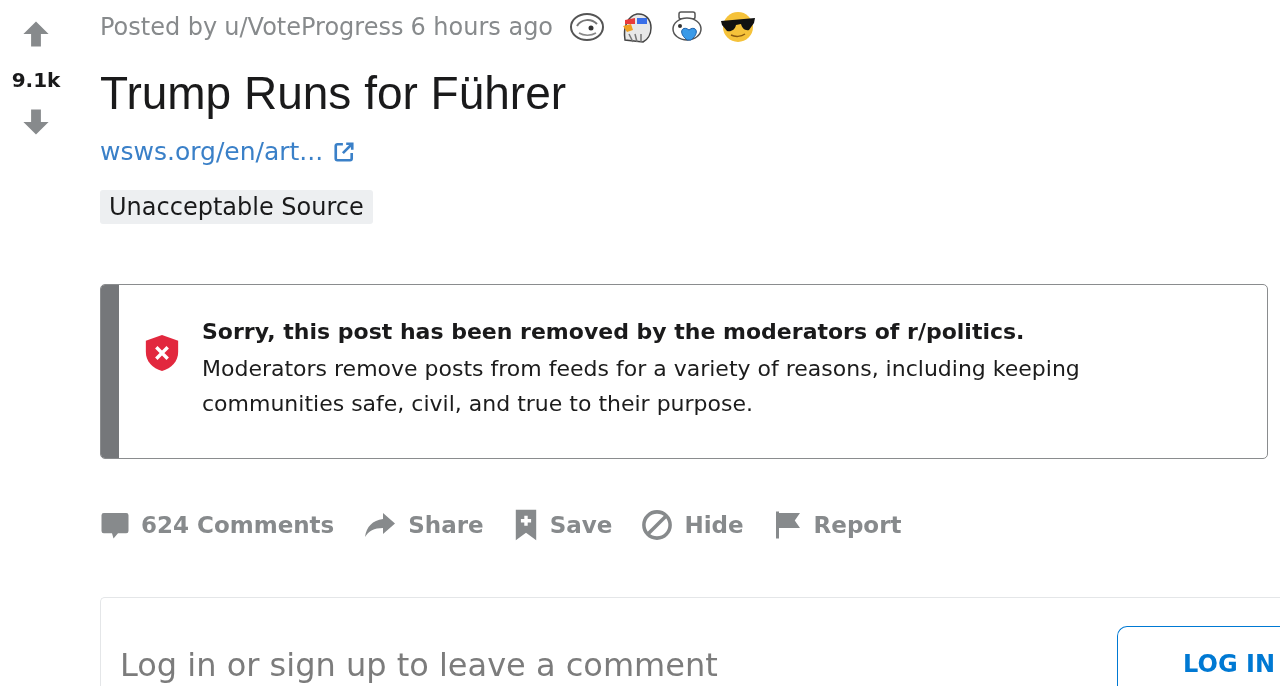  I want to click on removal-heading: Sorry, this post has been removed by the moderators of r/politics., so click(613, 332).